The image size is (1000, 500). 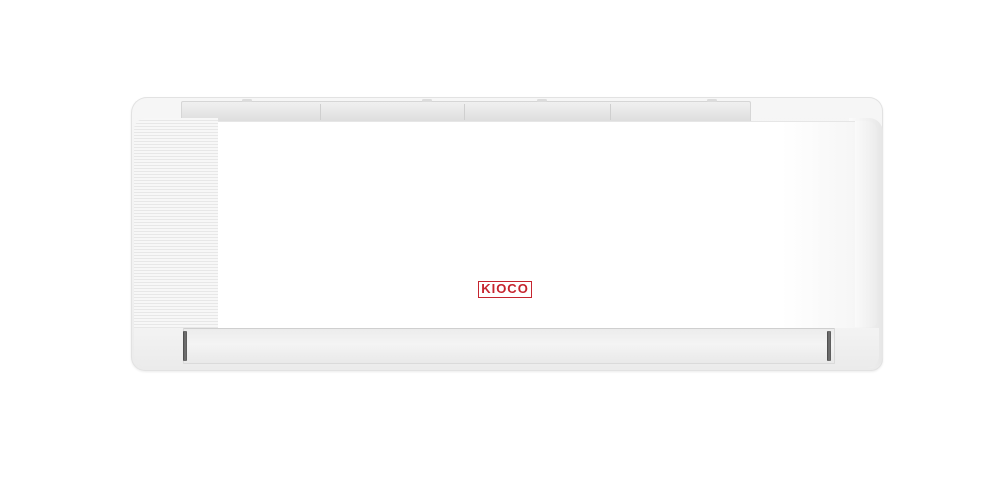 I want to click on top-air-intake, so click(x=466, y=111).